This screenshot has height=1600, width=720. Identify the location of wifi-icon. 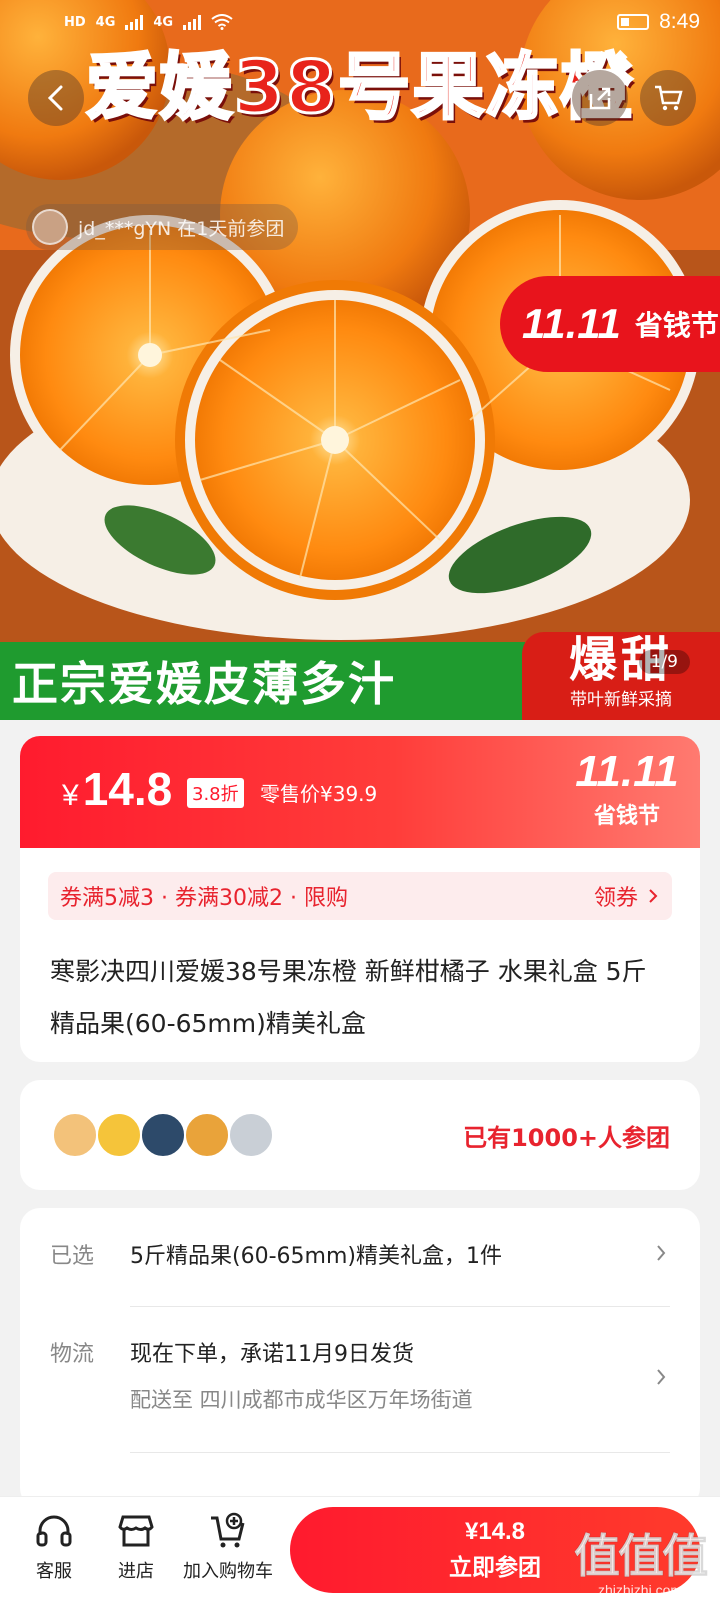
(222, 22).